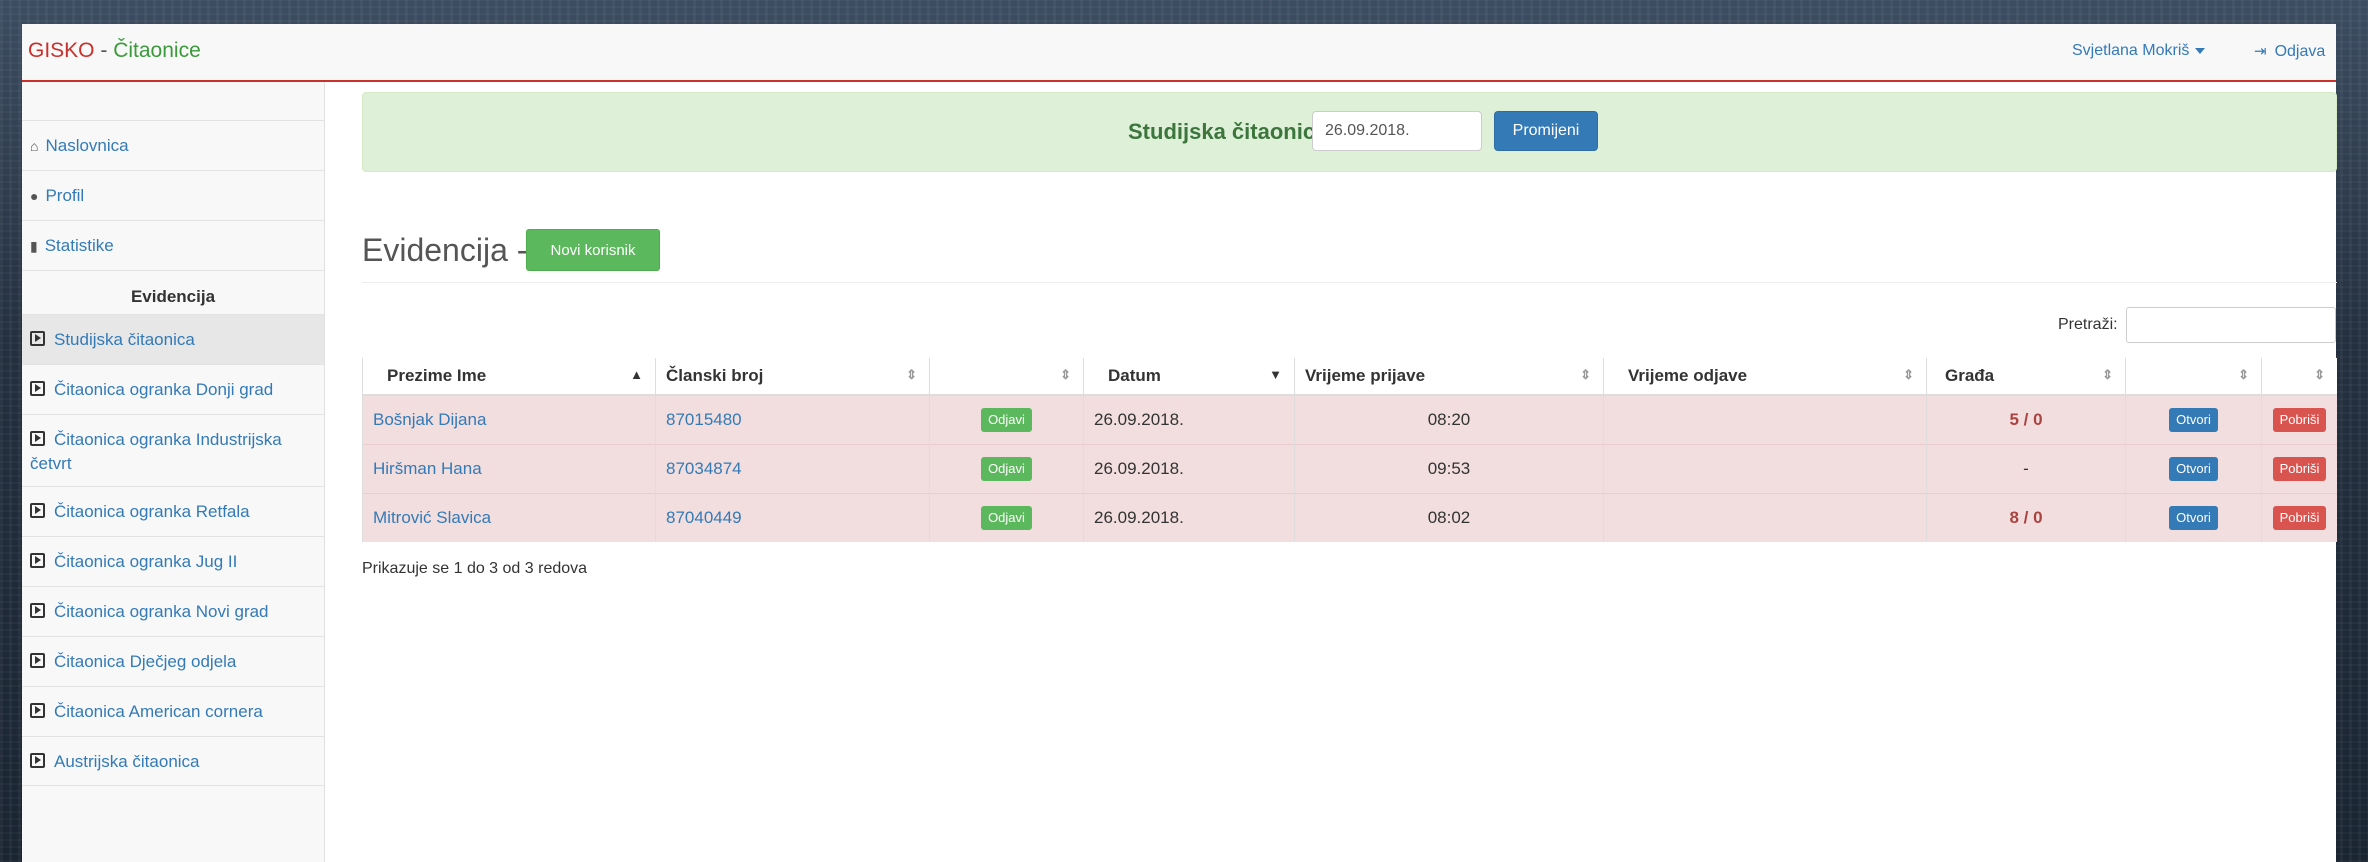  I want to click on date-input, so click(1397, 131).